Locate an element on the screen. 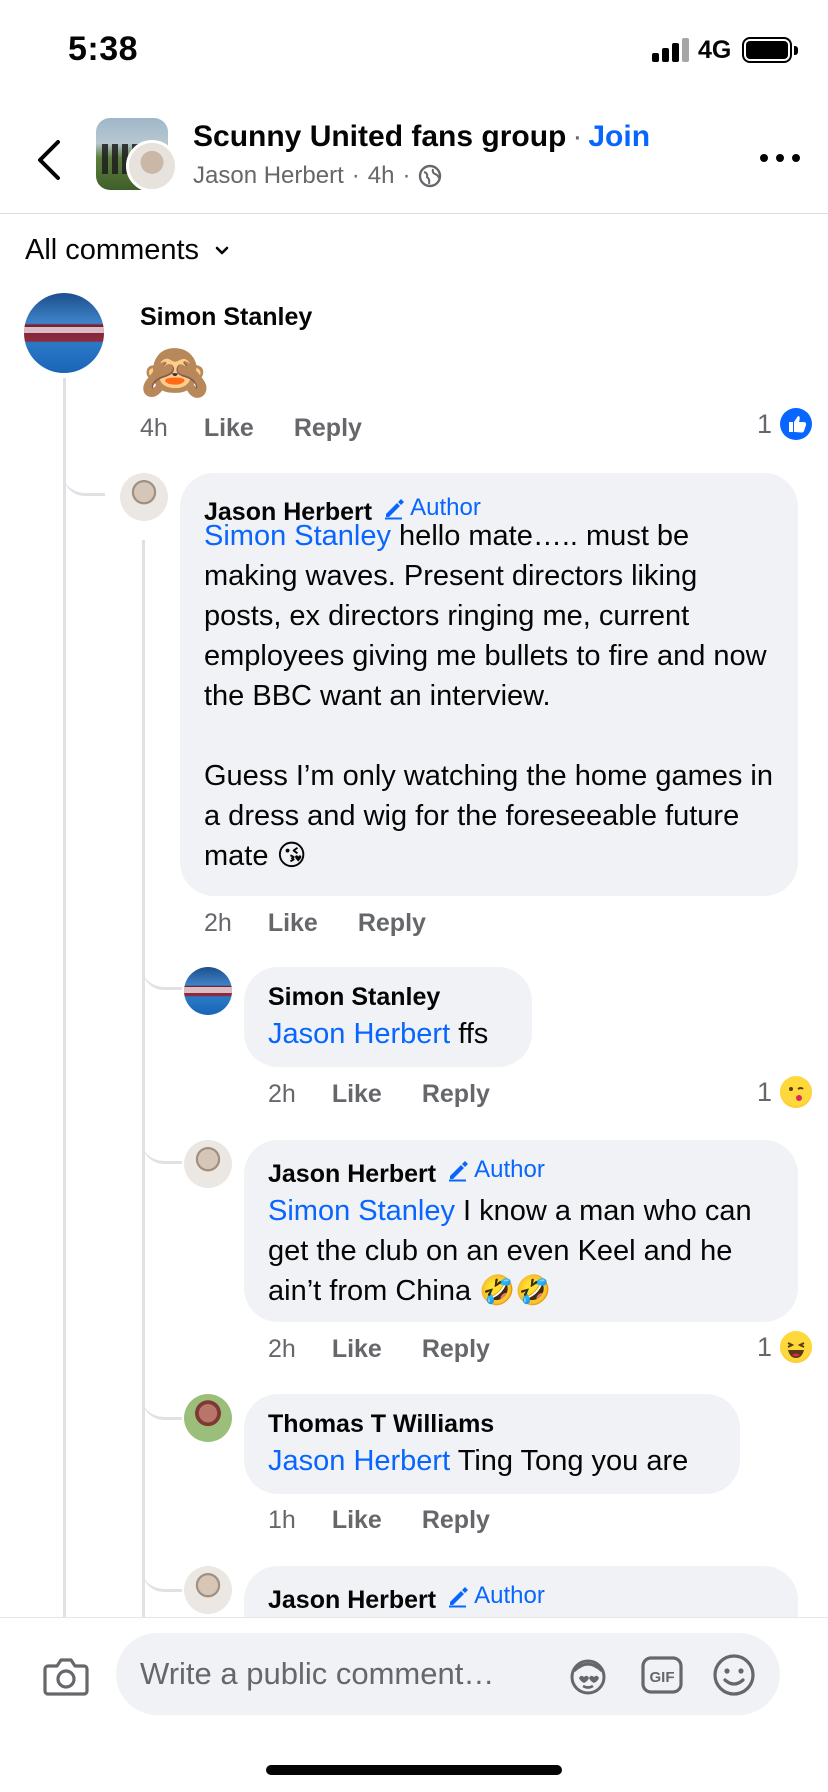 This screenshot has height=1792, width=828. chevron-down-icon is located at coordinates (222, 250).